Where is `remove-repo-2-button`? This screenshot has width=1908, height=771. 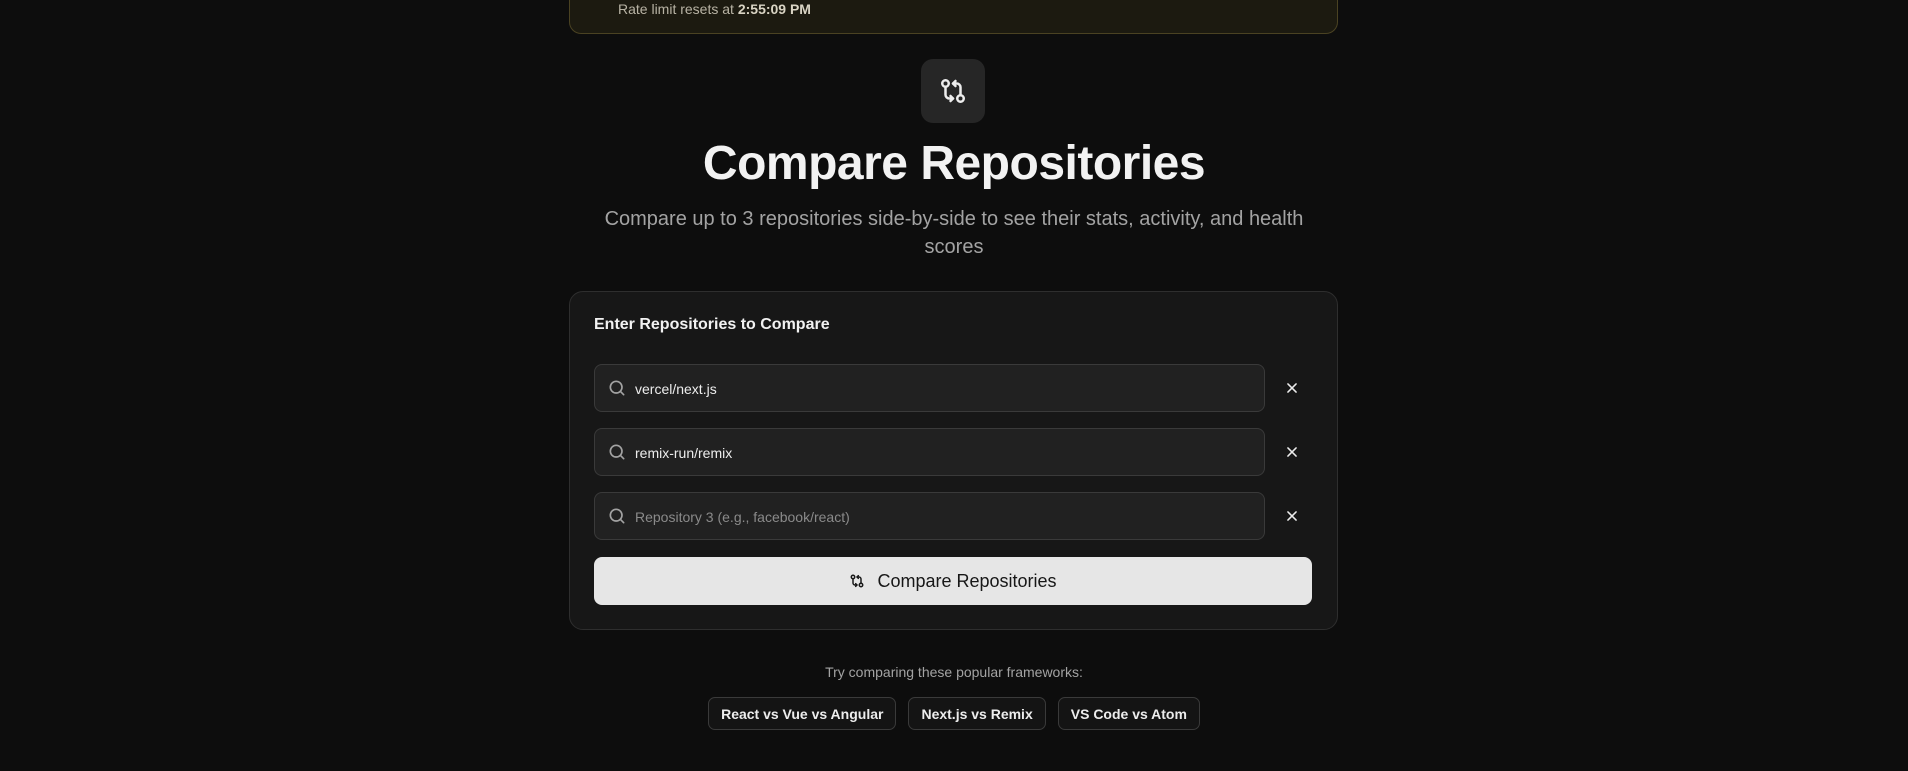 remove-repo-2-button is located at coordinates (1292, 452).